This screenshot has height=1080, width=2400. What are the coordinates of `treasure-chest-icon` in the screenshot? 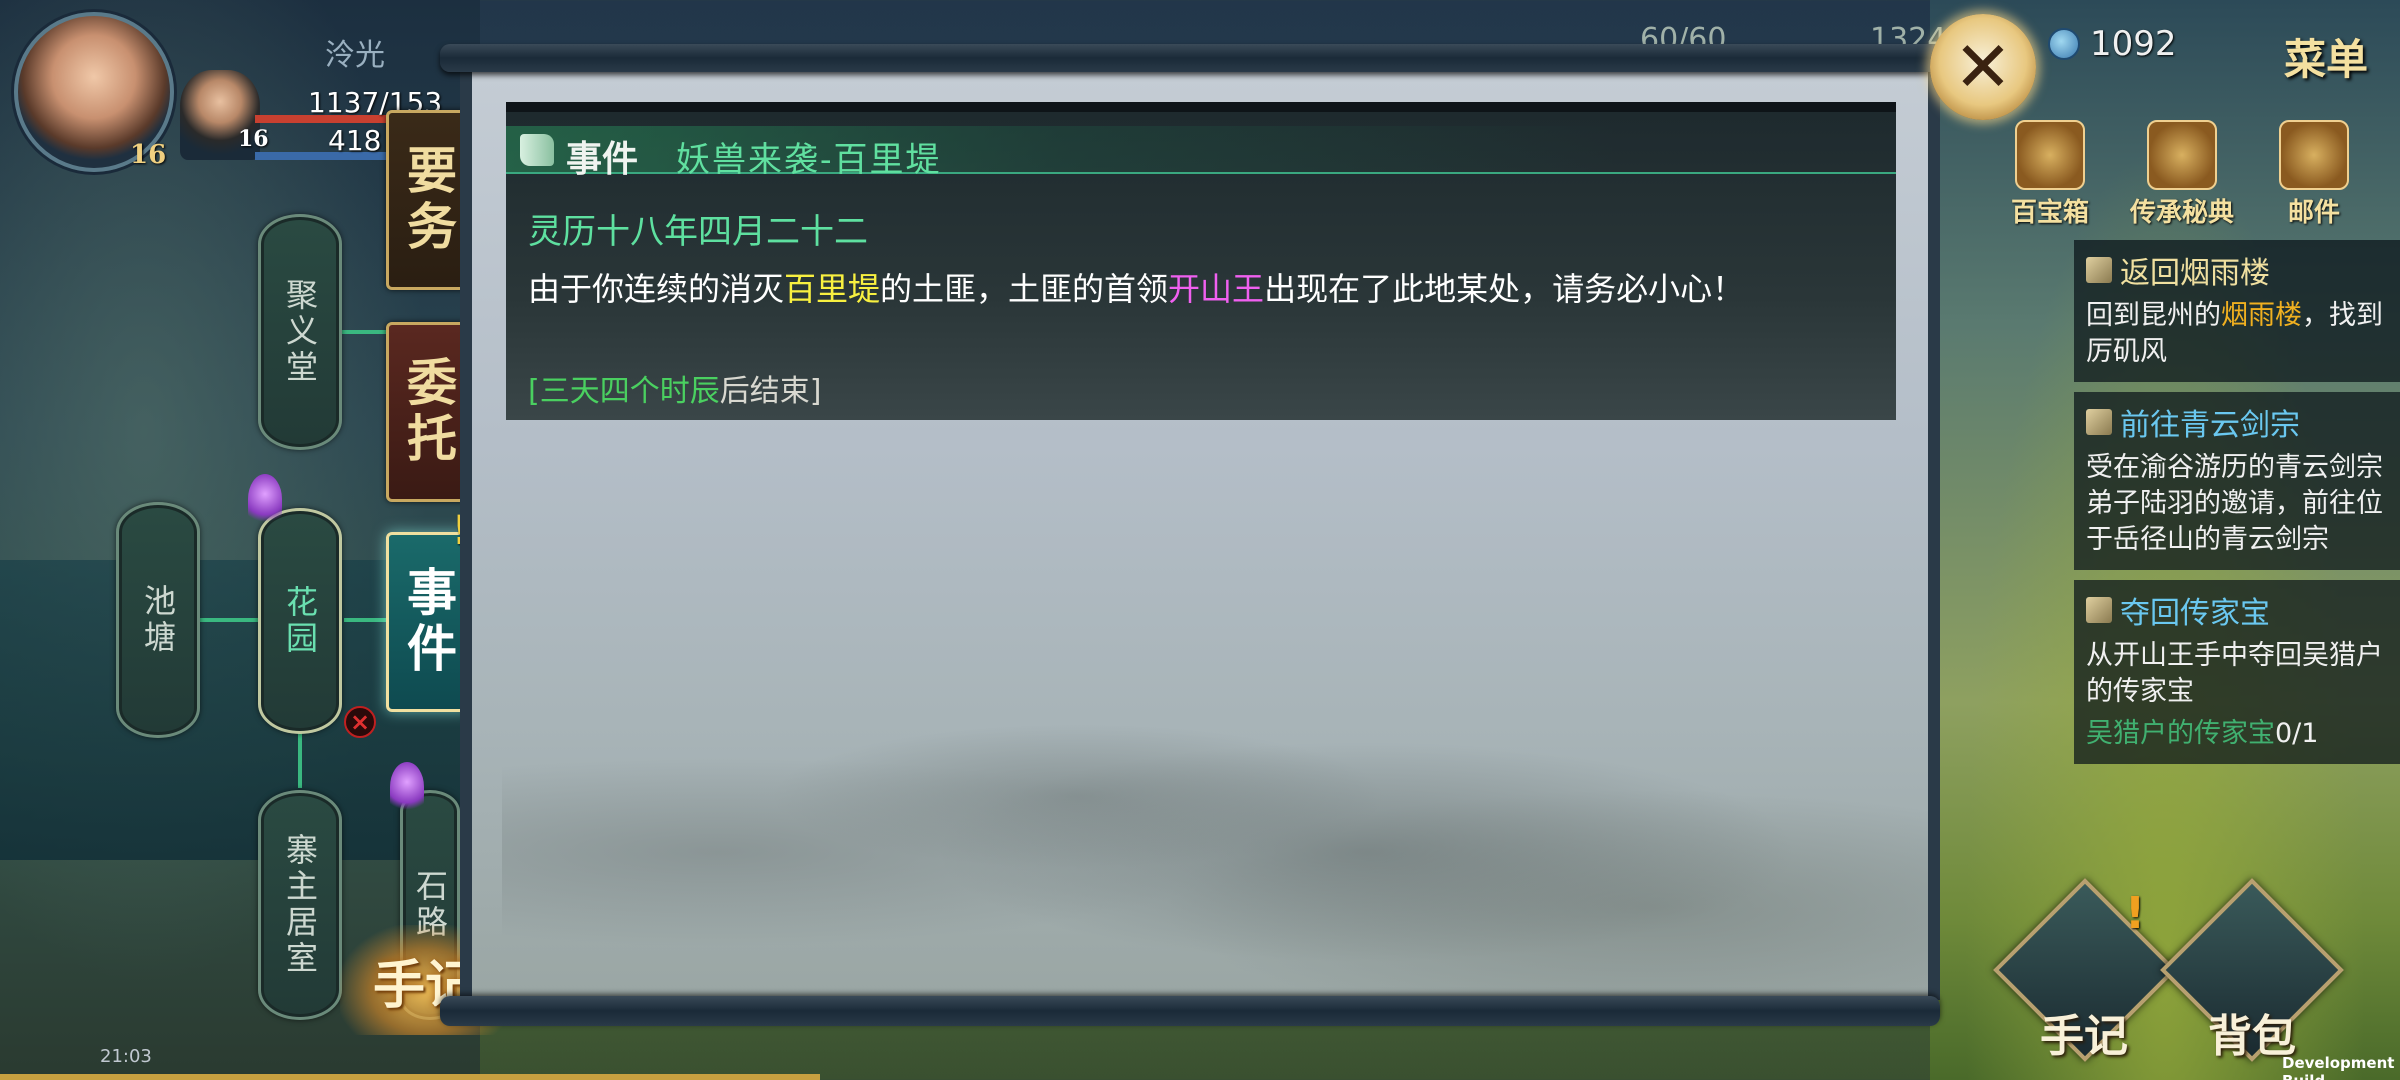 It's located at (2050, 155).